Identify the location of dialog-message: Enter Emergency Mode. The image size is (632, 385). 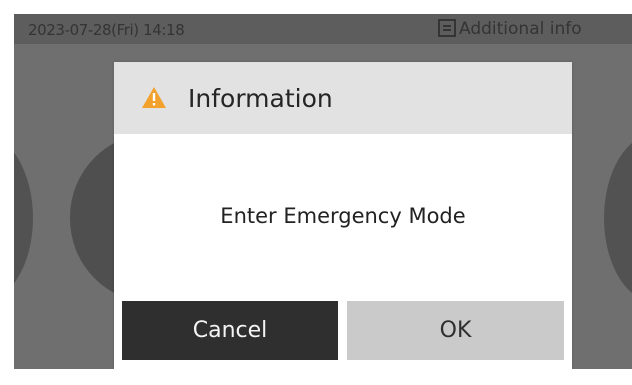
(343, 216).